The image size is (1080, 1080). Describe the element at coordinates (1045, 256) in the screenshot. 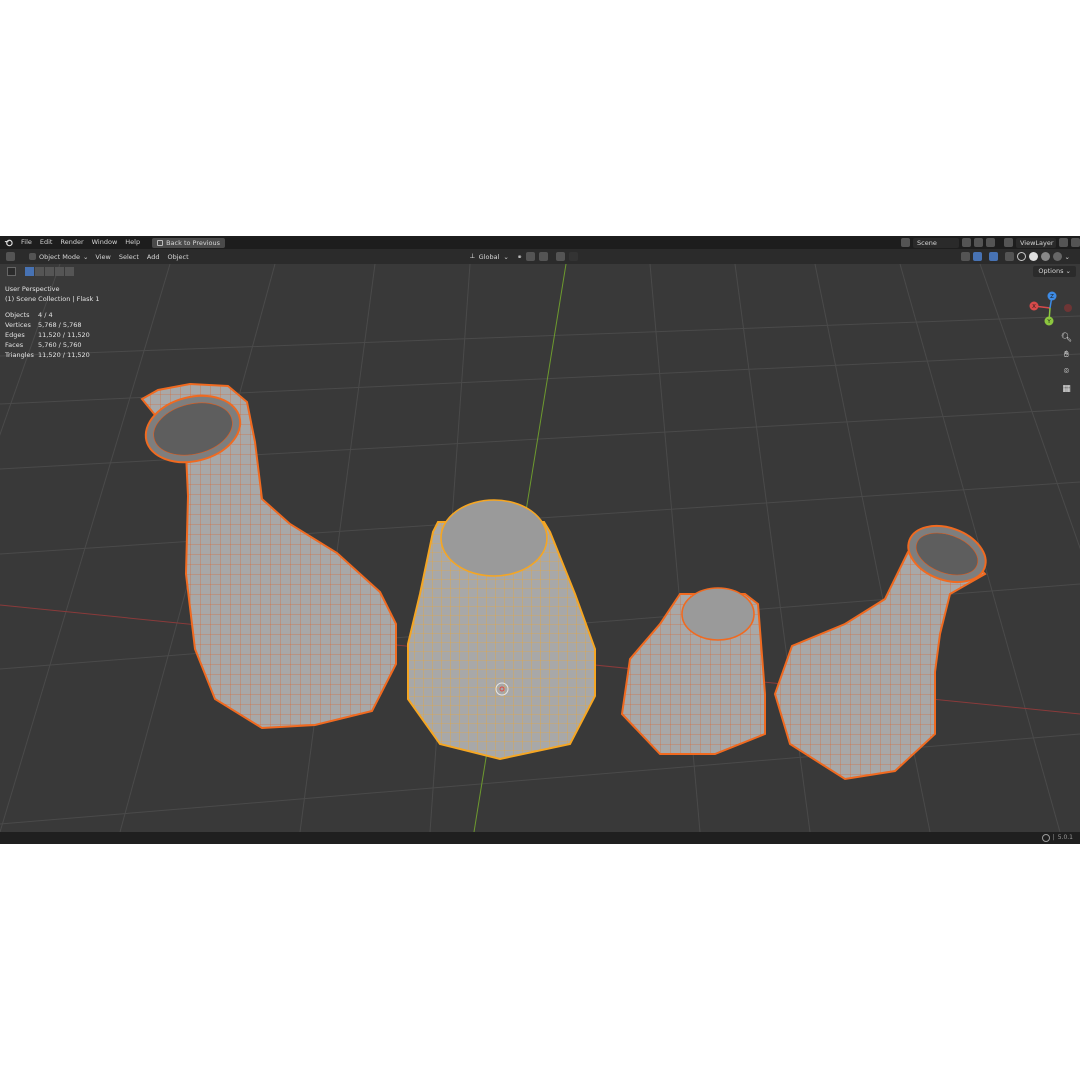

I see `material-shading-icon` at that location.